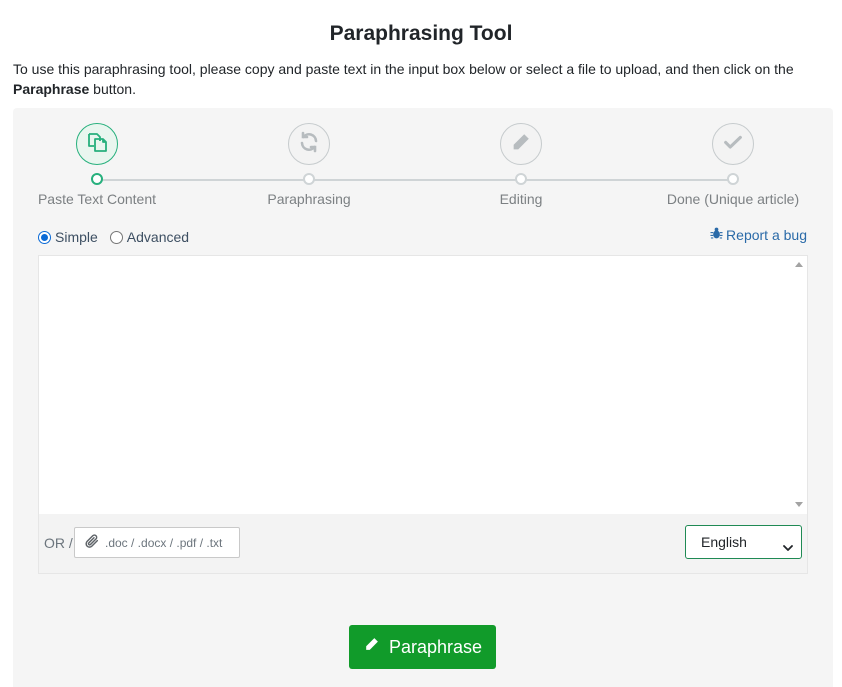 The image size is (842, 687). I want to click on refresh-icon, so click(309, 144).